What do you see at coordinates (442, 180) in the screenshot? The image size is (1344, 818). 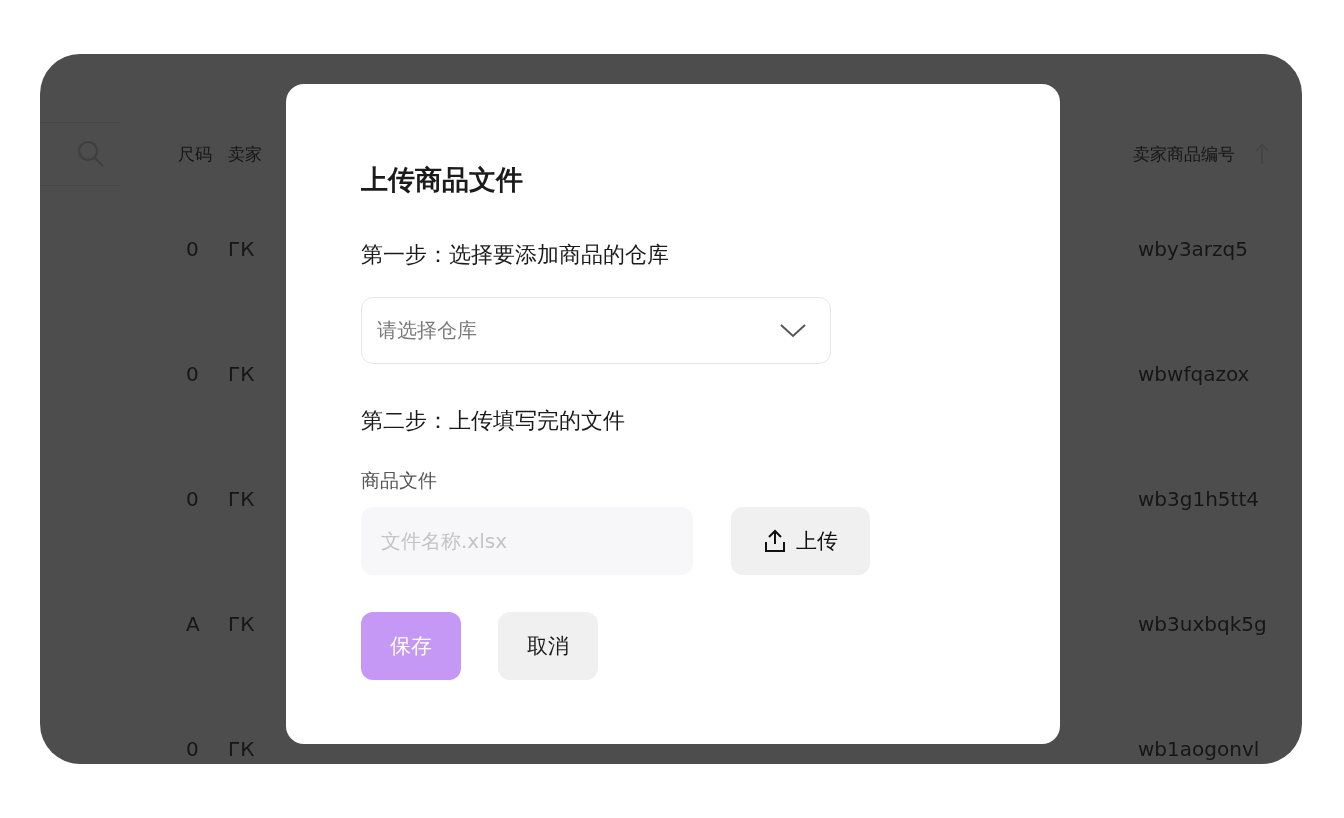 I see `dialog-title: 上传商品文件` at bounding box center [442, 180].